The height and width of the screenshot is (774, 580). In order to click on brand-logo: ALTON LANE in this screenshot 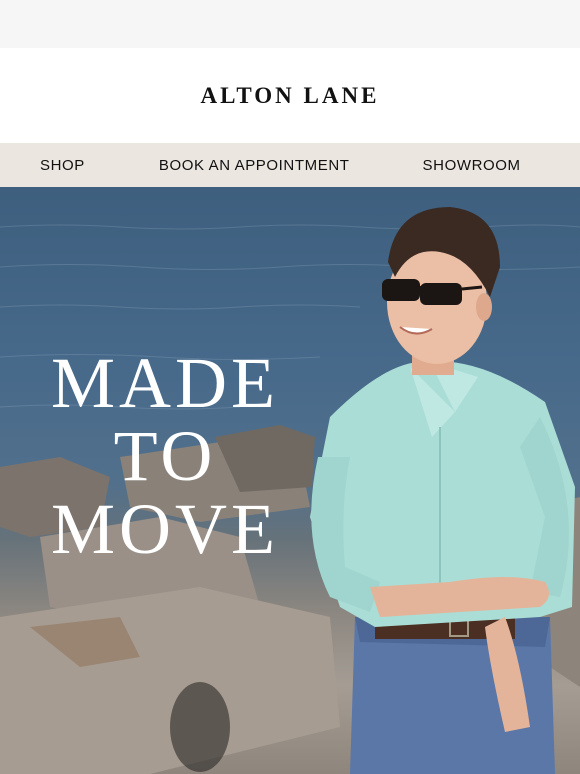, I will do `click(290, 96)`.